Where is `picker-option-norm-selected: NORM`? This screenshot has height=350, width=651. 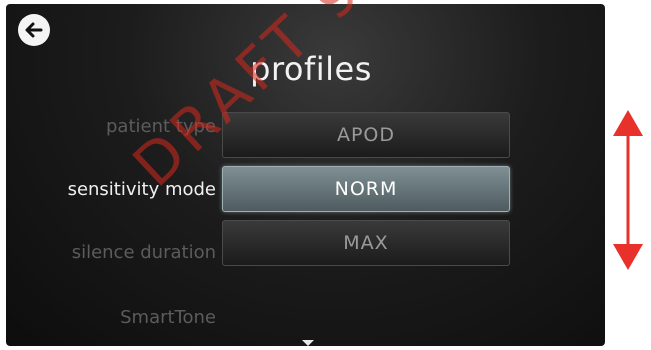 picker-option-norm-selected: NORM is located at coordinates (366, 189).